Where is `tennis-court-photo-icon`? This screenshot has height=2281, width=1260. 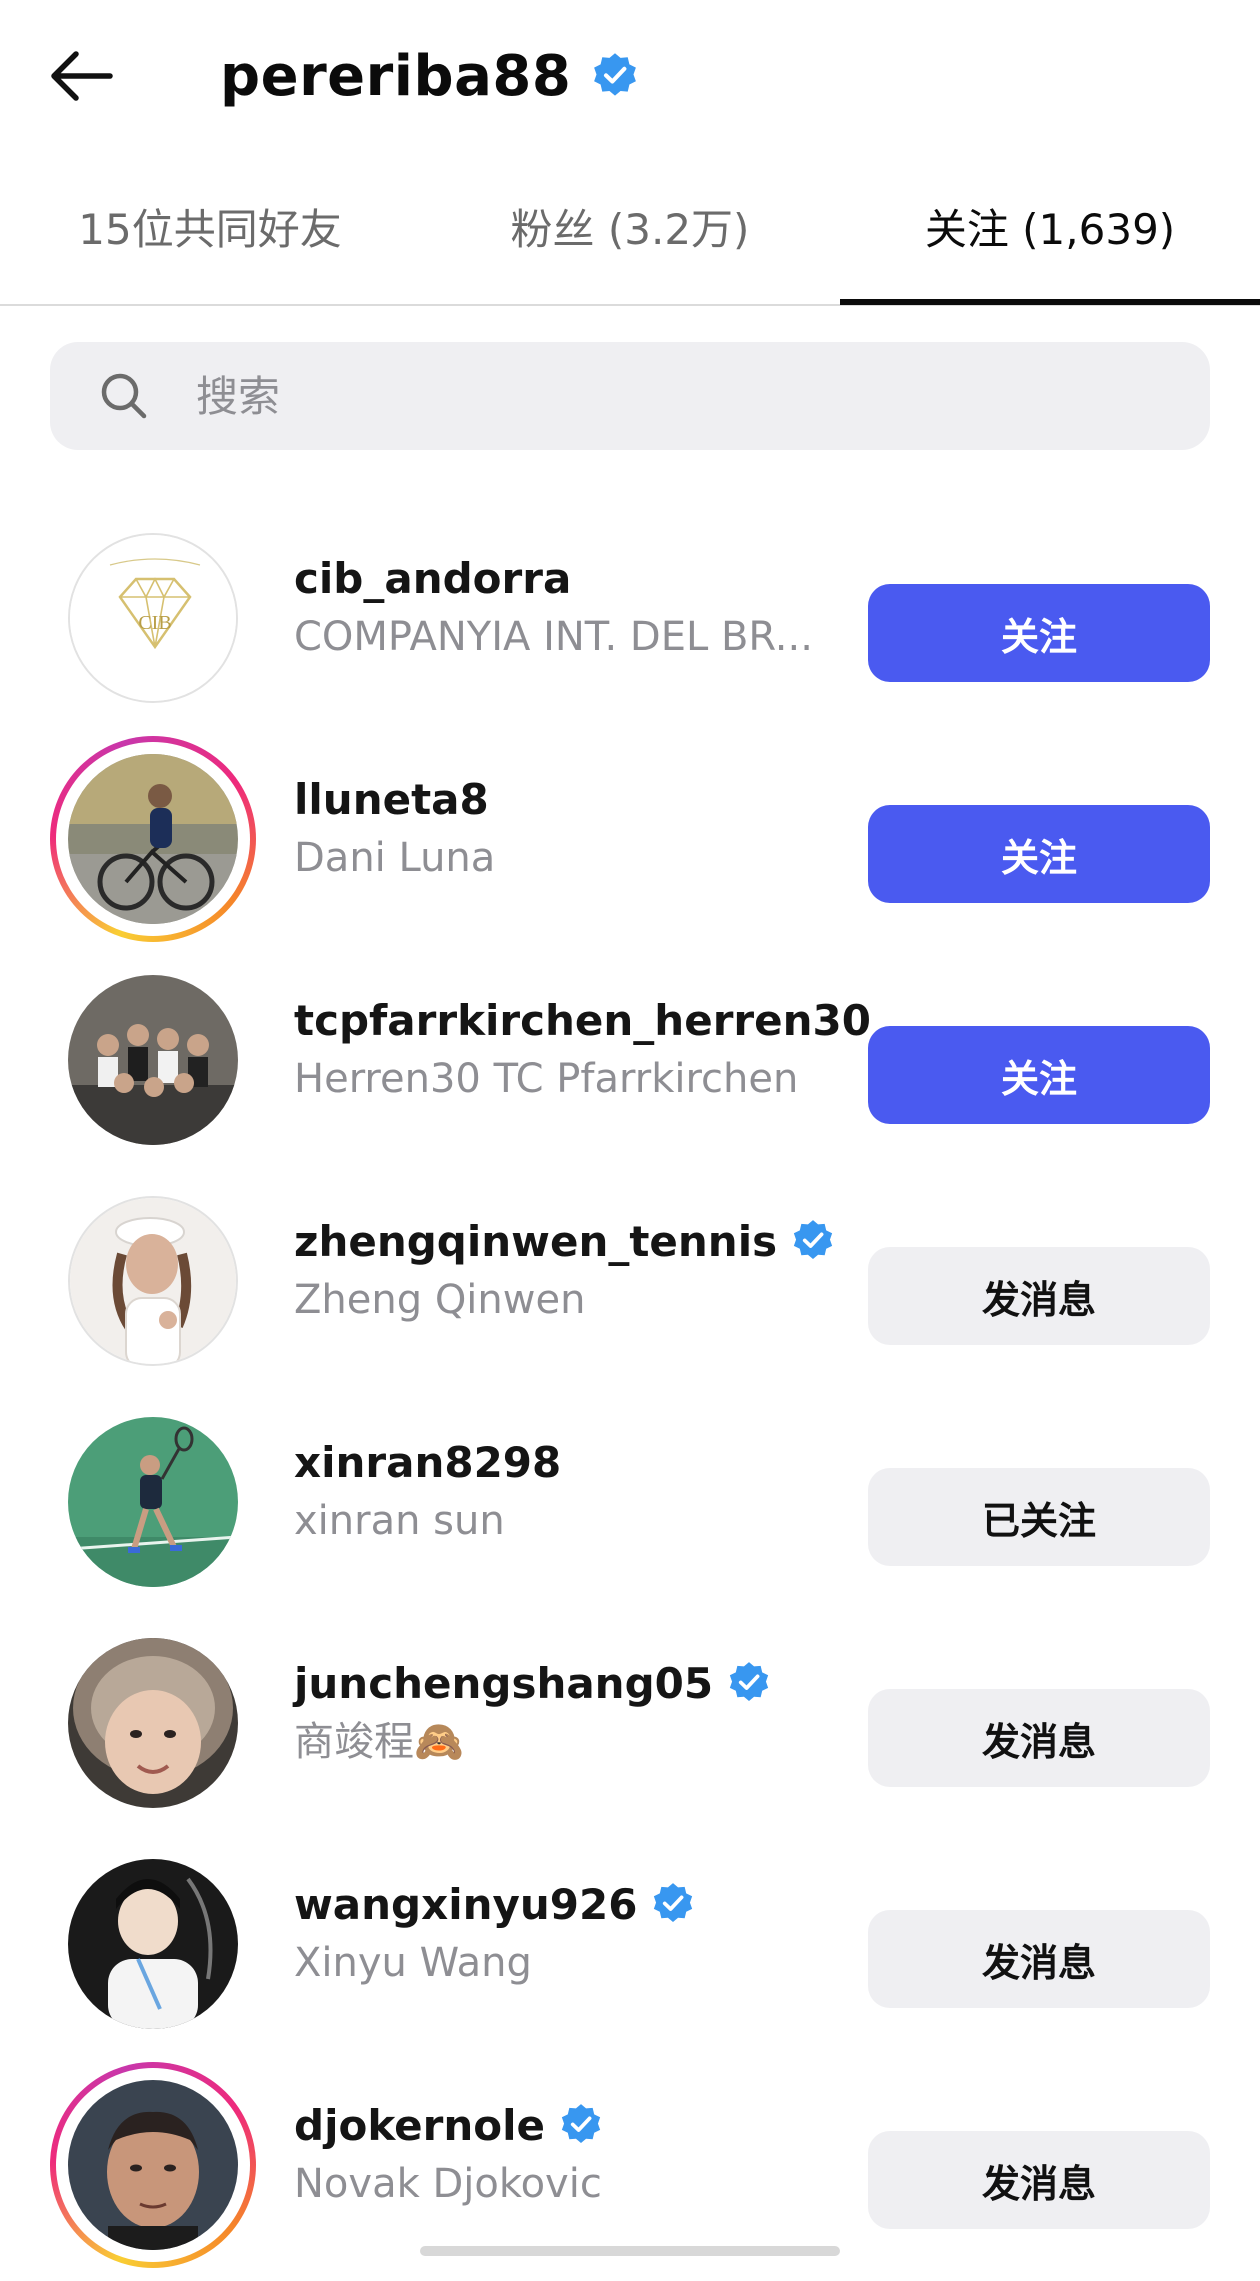 tennis-court-photo-icon is located at coordinates (153, 1502).